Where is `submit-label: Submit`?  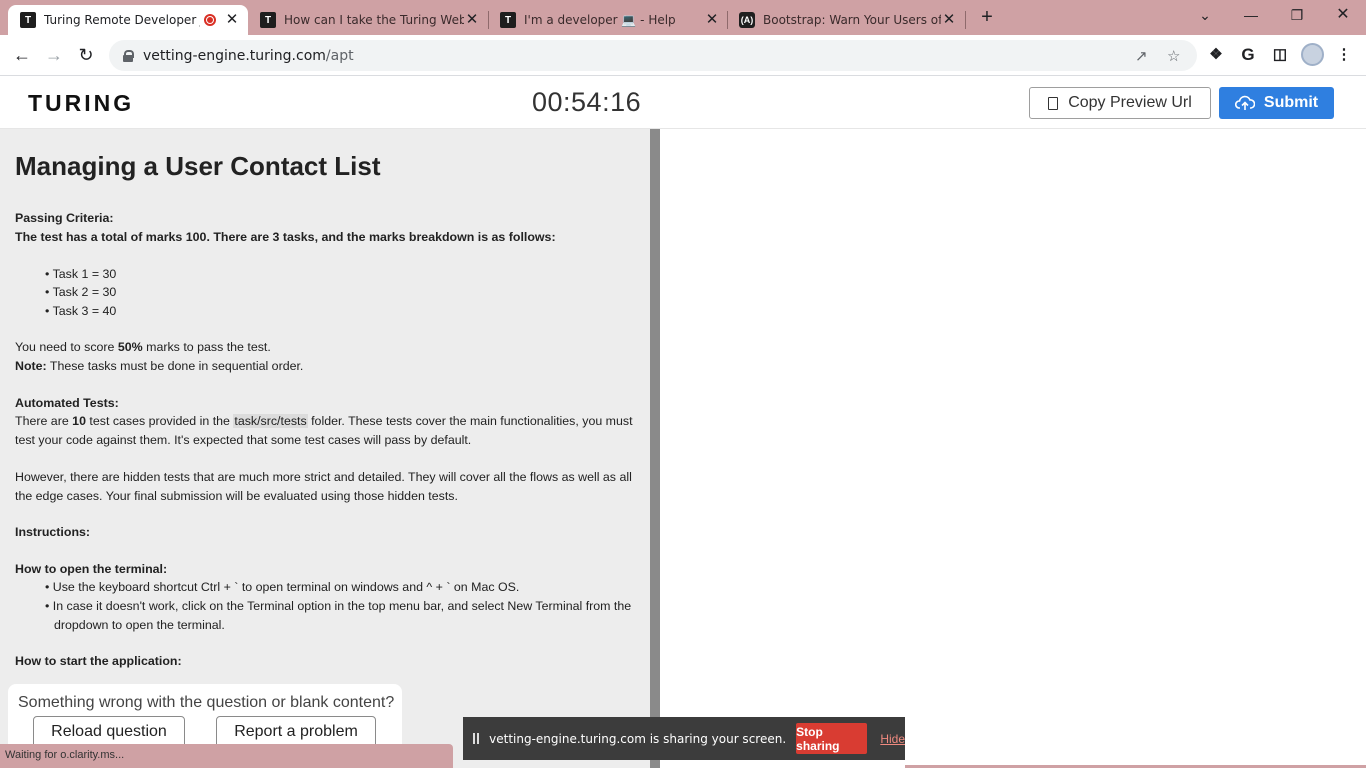
submit-label: Submit is located at coordinates (1291, 102).